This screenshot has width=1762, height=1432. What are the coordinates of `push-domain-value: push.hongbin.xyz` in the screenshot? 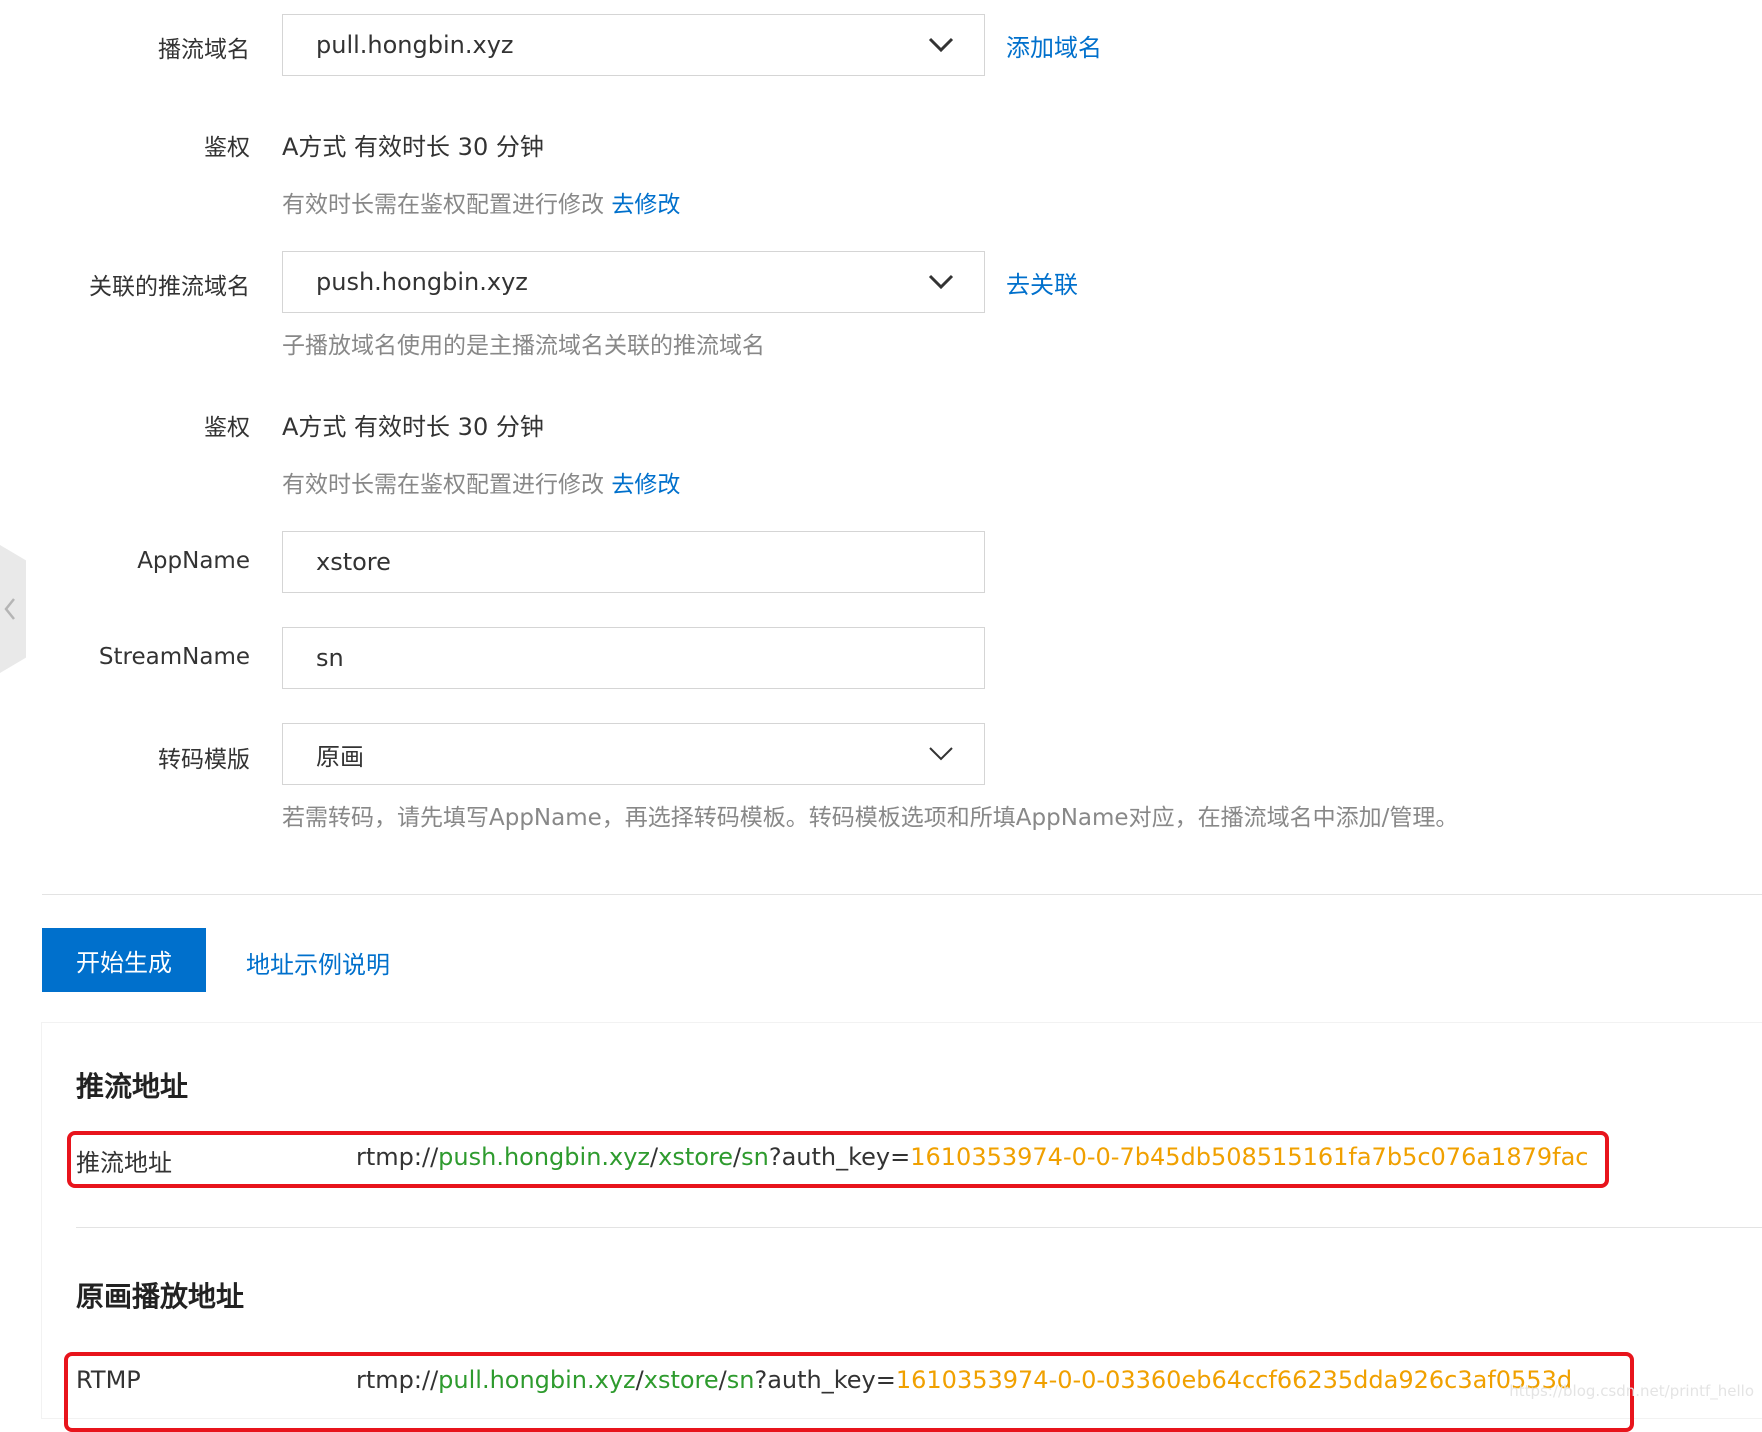 It's located at (422, 282).